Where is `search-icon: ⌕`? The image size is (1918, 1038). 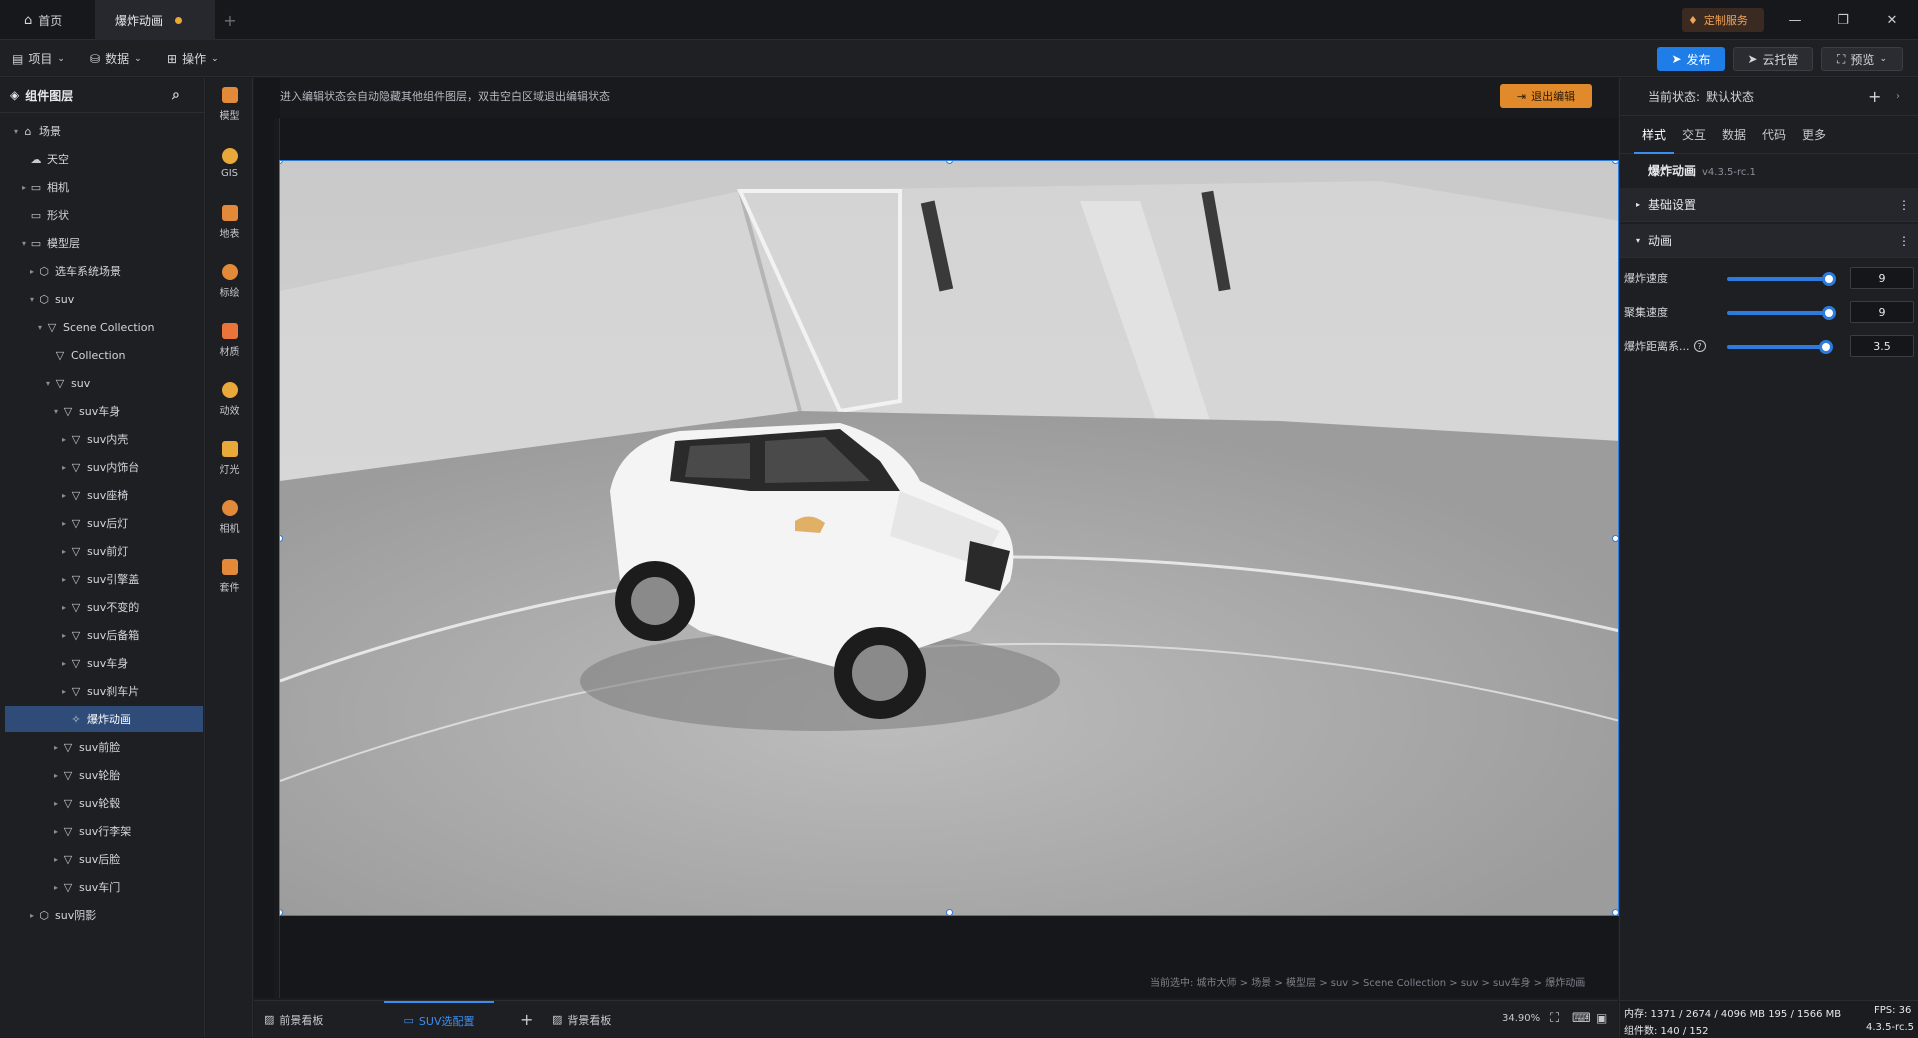
search-icon: ⌕ is located at coordinates (176, 95).